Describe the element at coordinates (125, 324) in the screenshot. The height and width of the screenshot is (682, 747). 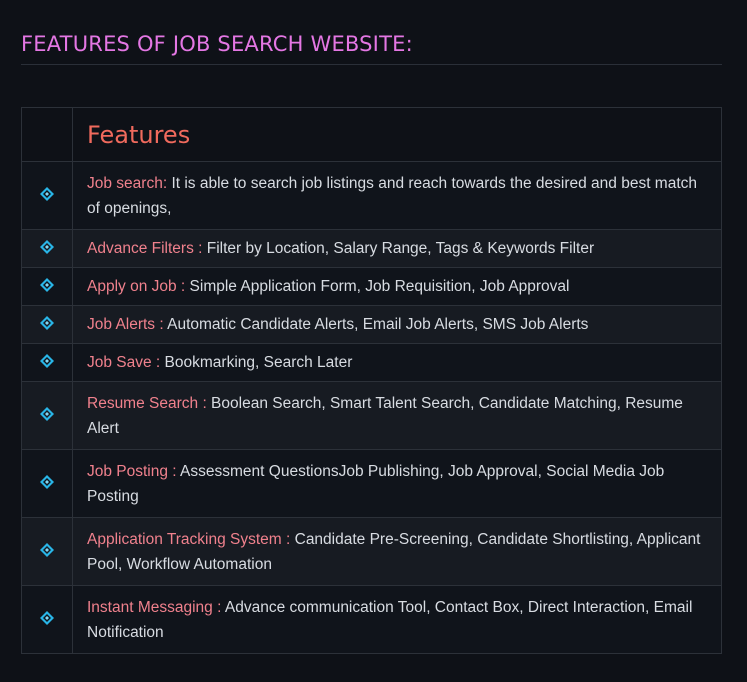
I see `feature-term: Job Alerts :` at that location.